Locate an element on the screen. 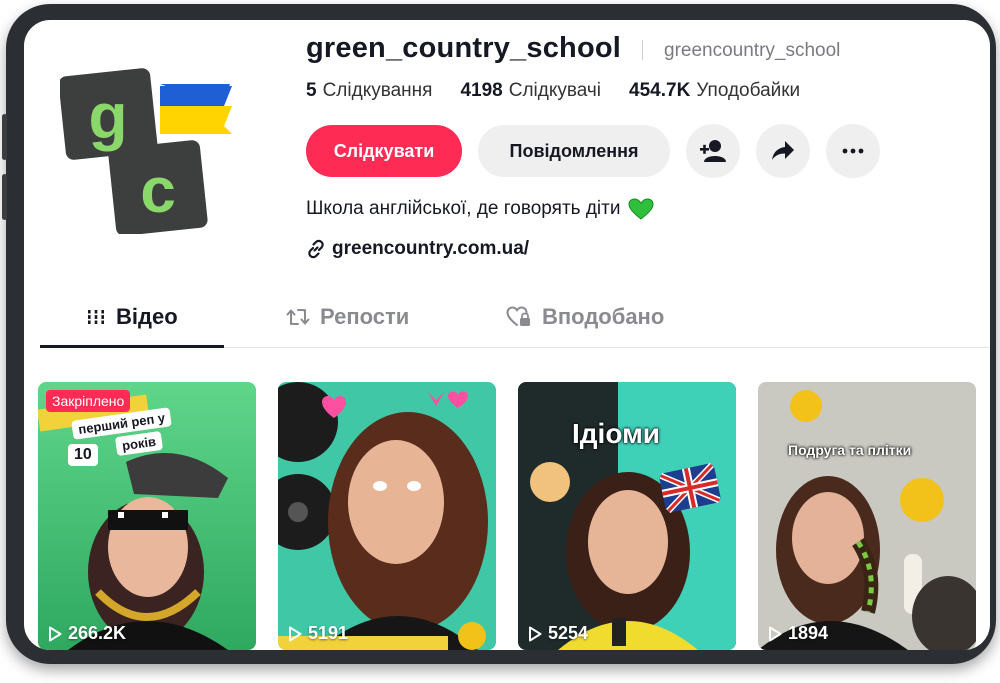 Image resolution: width=1000 pixels, height=683 pixels. profile-bio: Школа англійської, де говорять діти is located at coordinates (480, 209).